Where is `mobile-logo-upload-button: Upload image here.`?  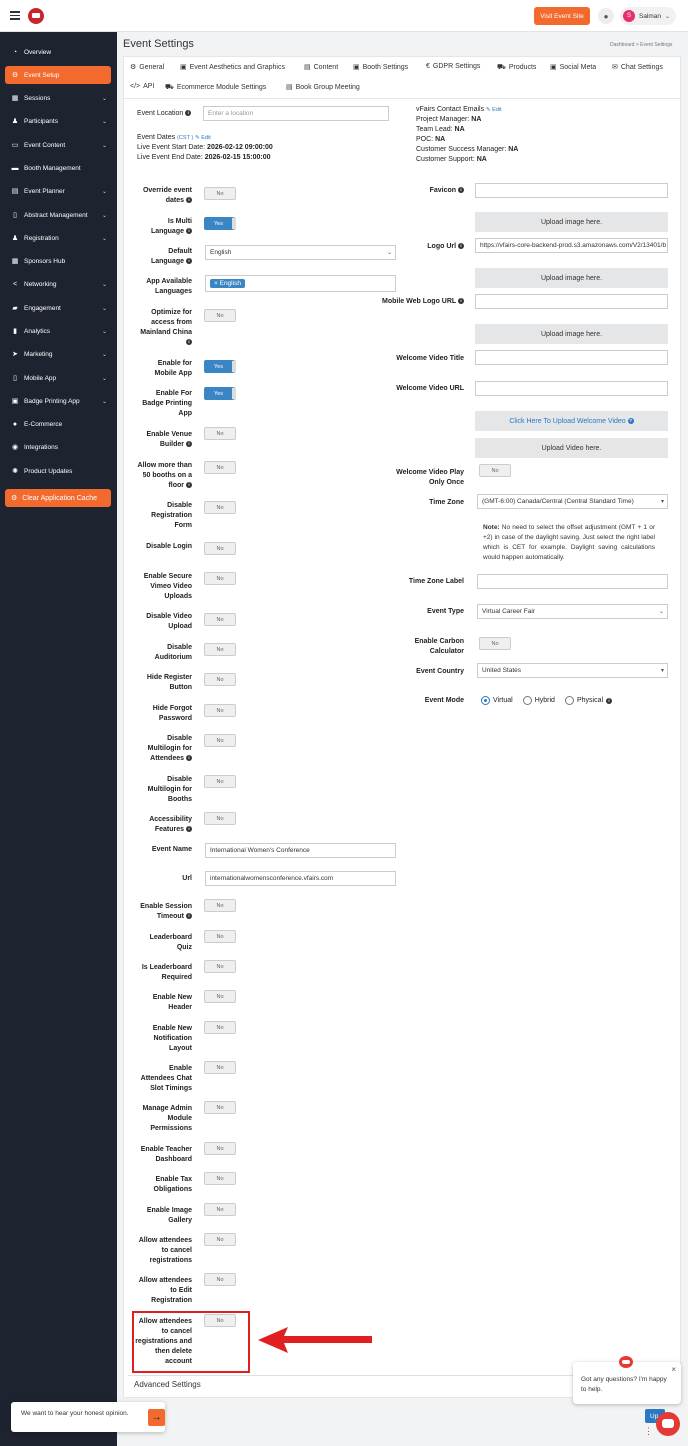 mobile-logo-upload-button: Upload image here. is located at coordinates (571, 334).